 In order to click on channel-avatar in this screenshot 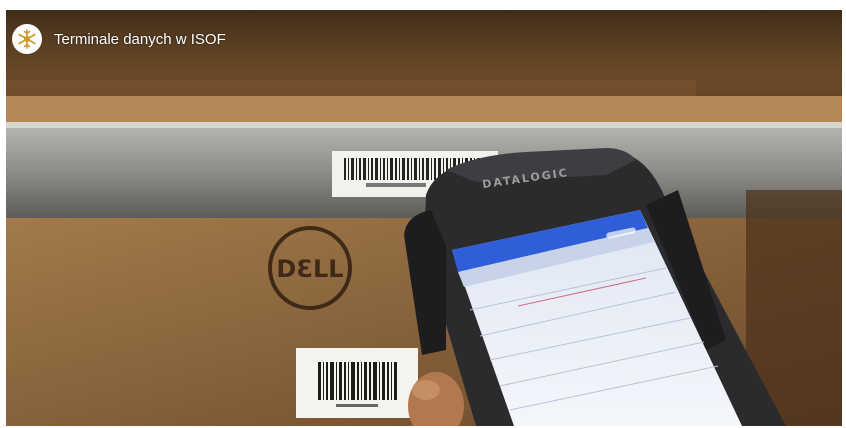, I will do `click(27, 39)`.